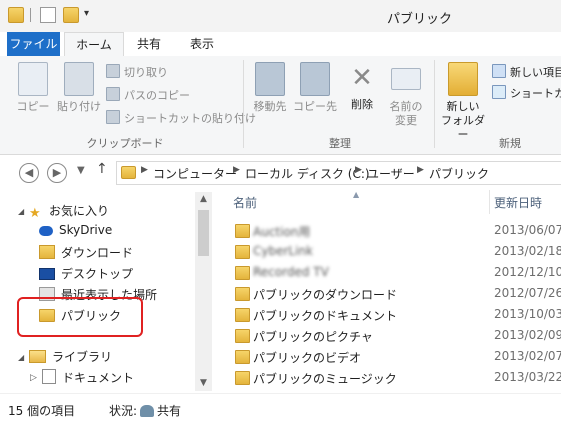  Describe the element at coordinates (463, 102) in the screenshot. I see `new-folder-button: 新しい フォルダー` at that location.